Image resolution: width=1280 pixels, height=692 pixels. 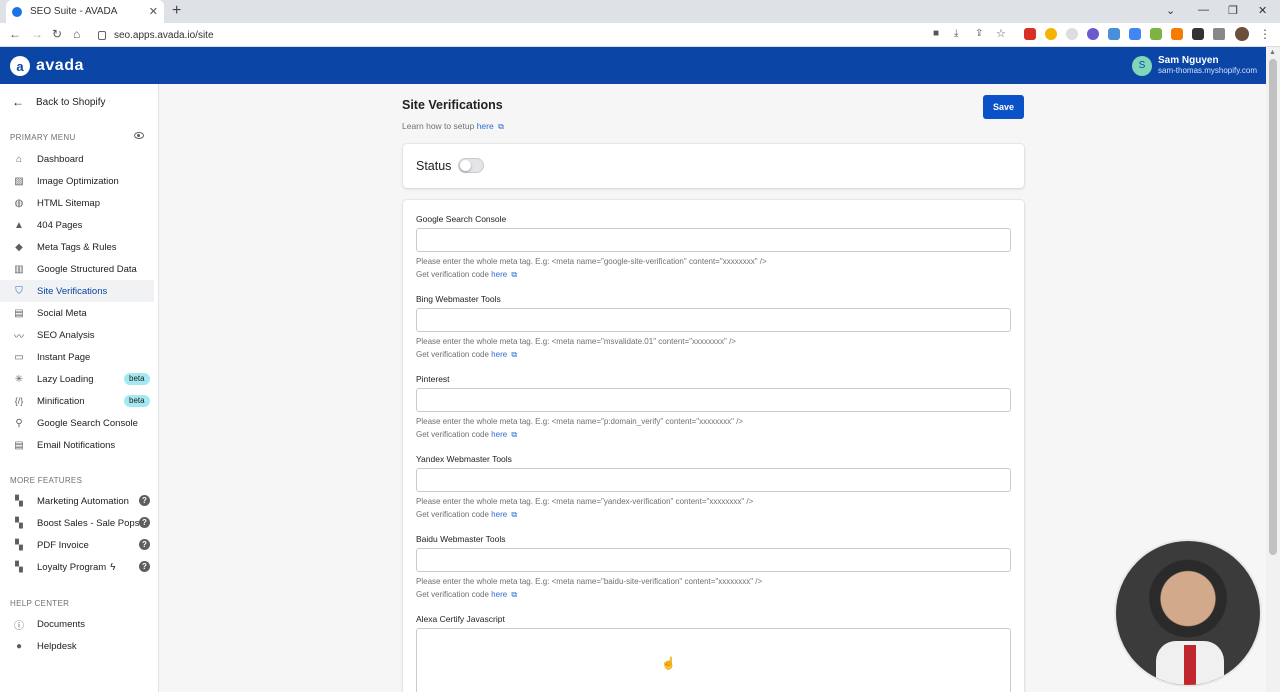 I want to click on sidebar-item-image-optimization: ▨ Image Optimization, so click(x=77, y=181).